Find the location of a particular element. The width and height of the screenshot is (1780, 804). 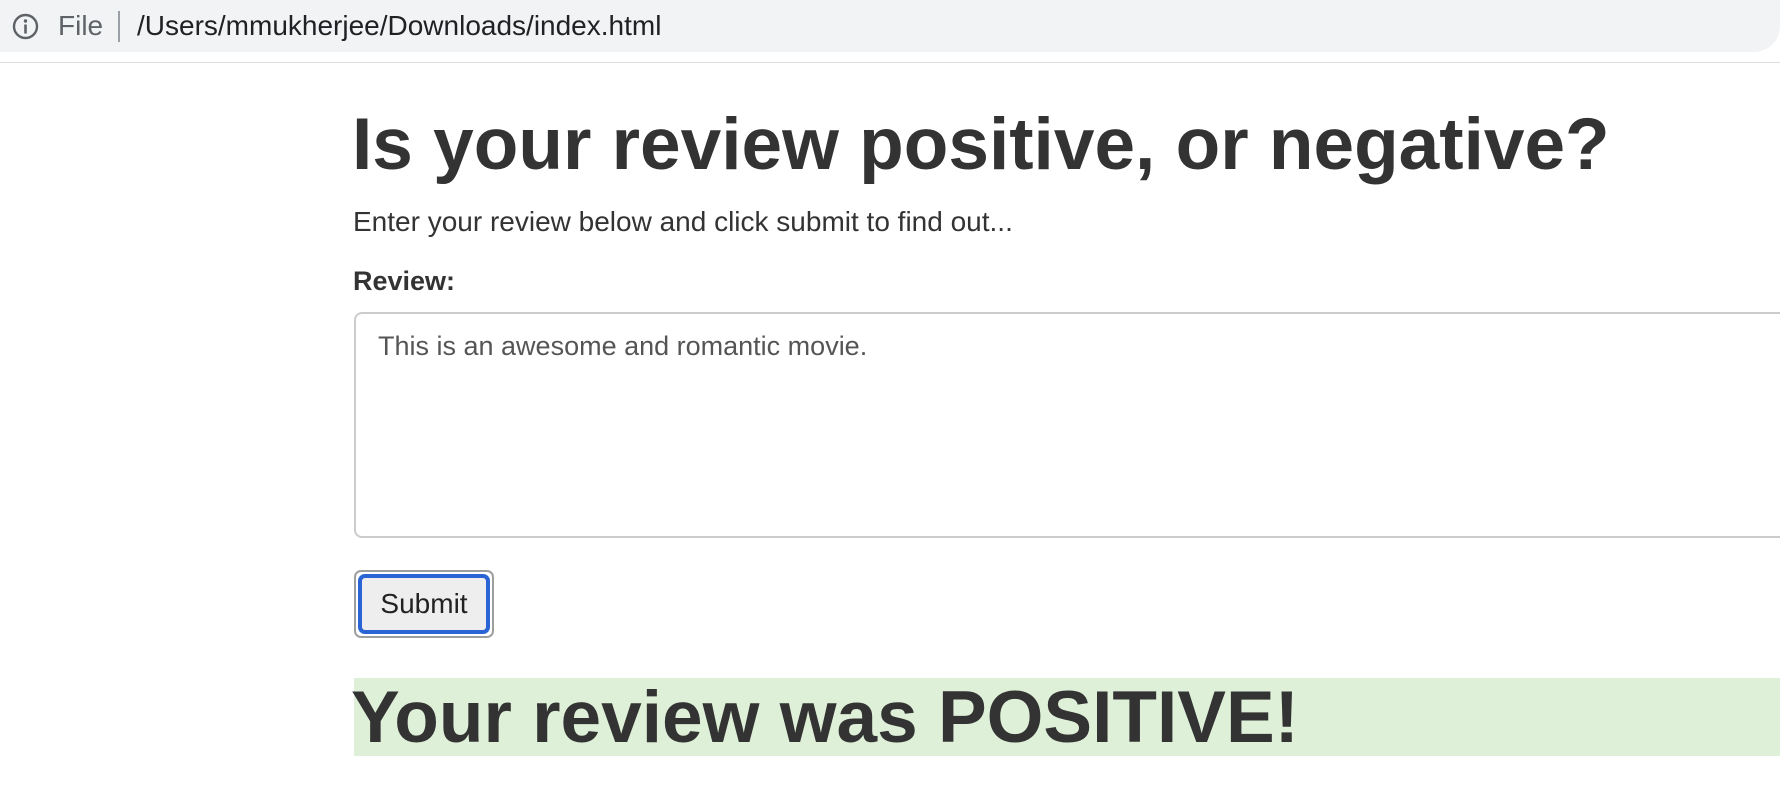

url-text: /Users/mmukherjee/Downloads/index.html is located at coordinates (399, 26).